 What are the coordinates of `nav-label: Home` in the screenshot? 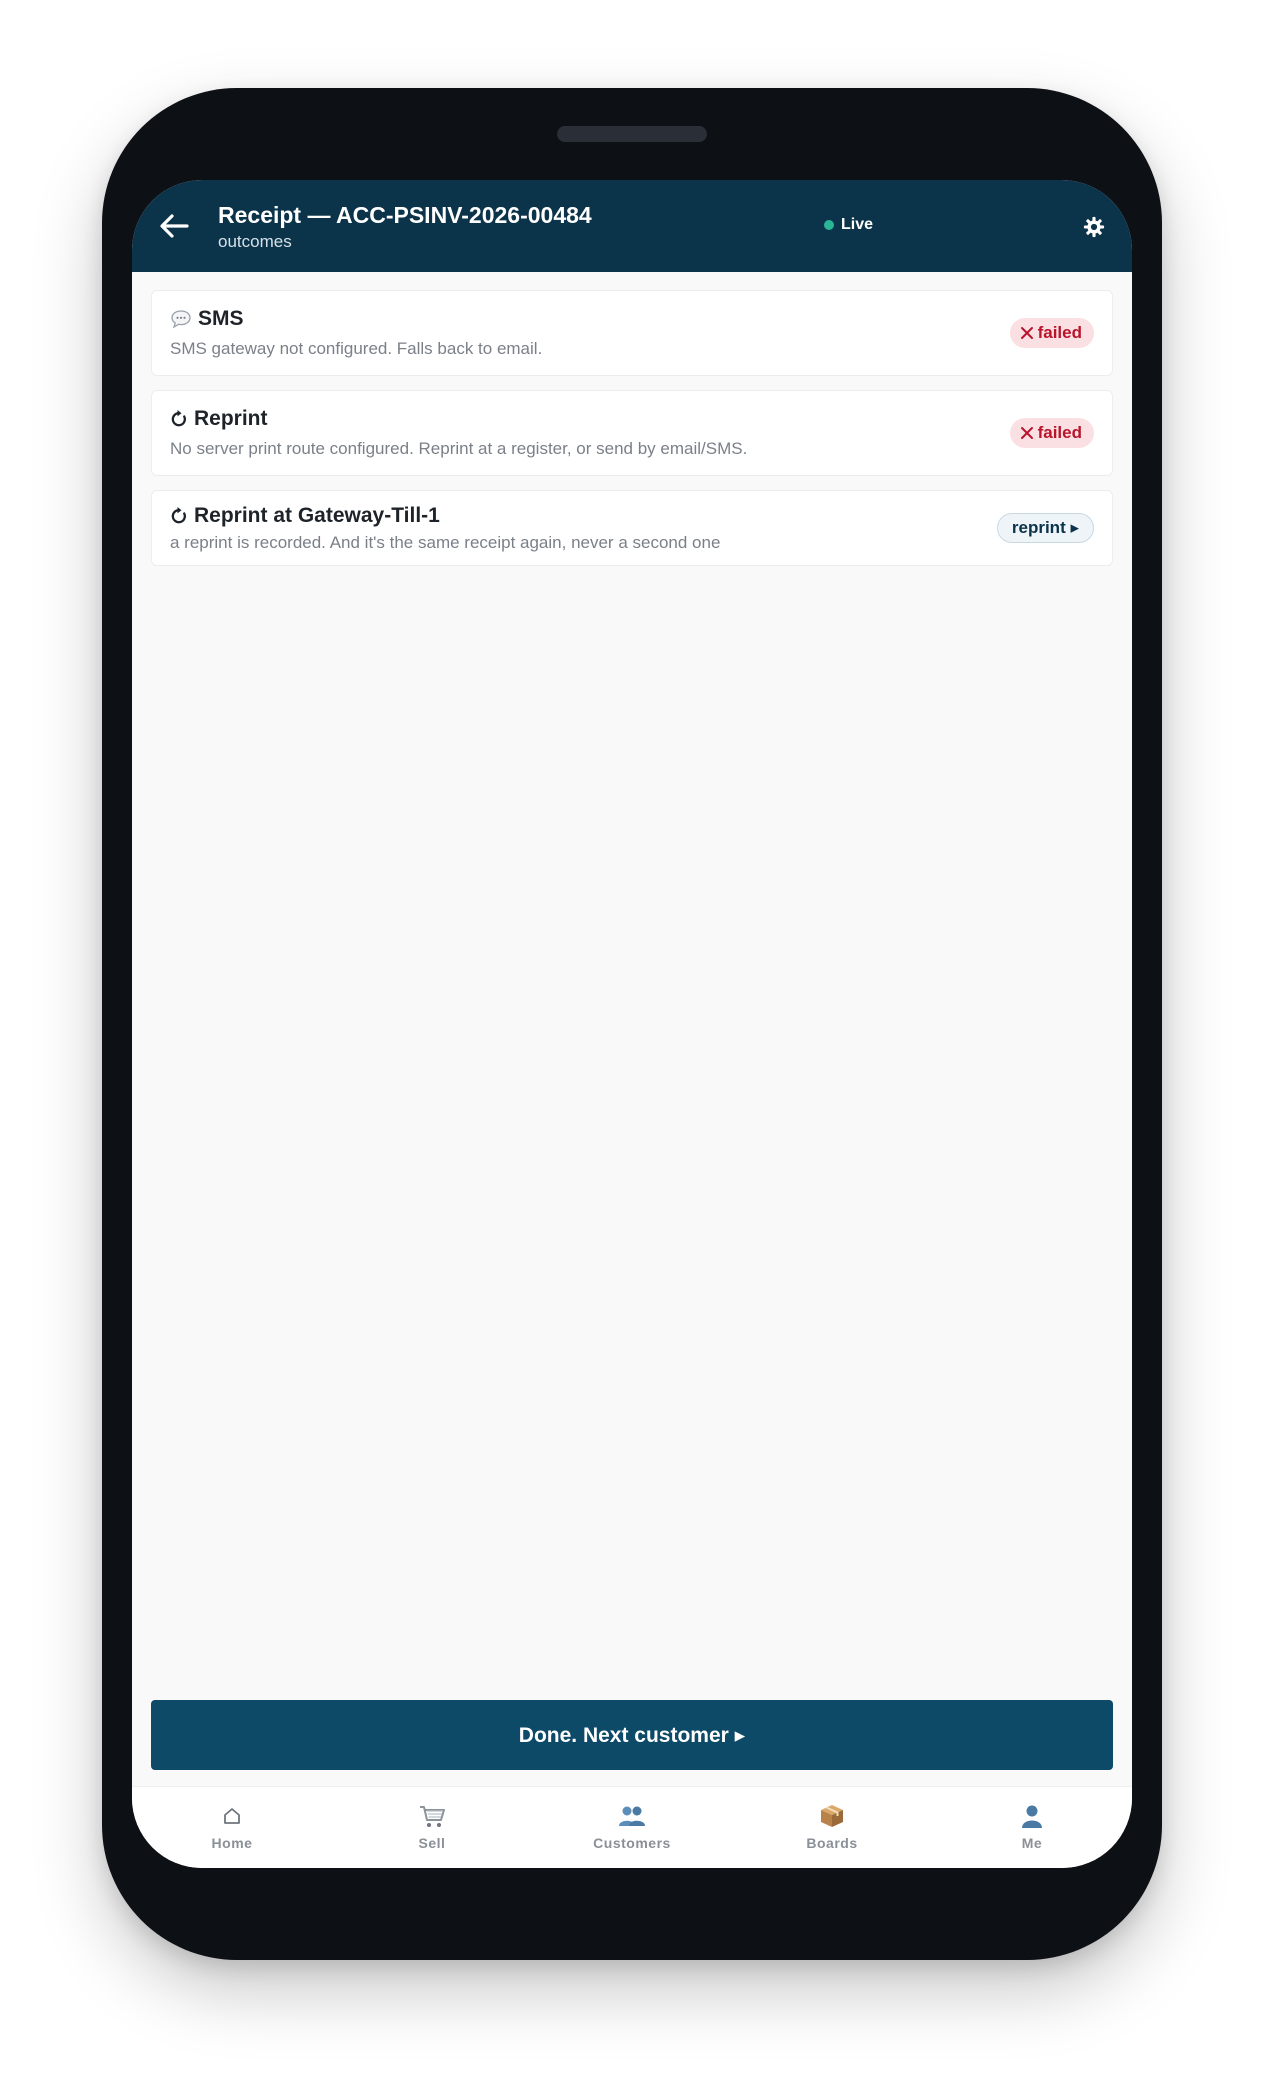 It's located at (232, 1843).